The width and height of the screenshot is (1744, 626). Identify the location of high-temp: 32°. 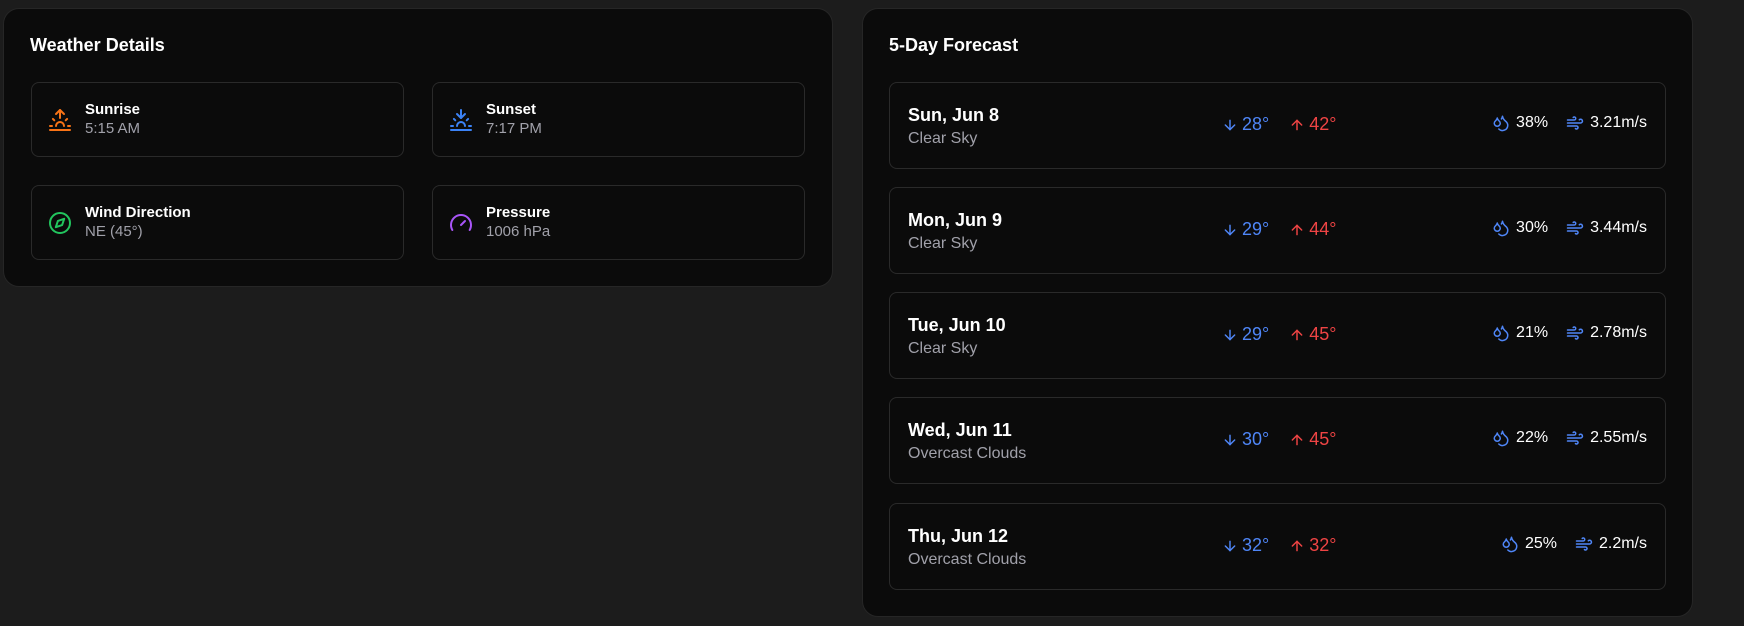
(1312, 545).